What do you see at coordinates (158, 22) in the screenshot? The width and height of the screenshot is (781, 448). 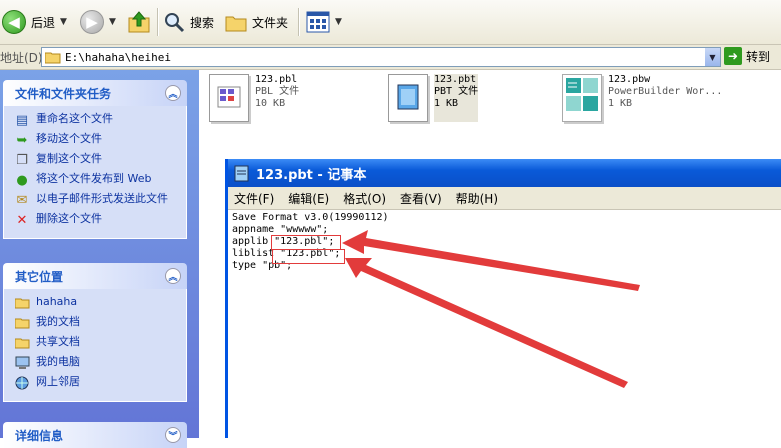 I see `toolbar-separator` at bounding box center [158, 22].